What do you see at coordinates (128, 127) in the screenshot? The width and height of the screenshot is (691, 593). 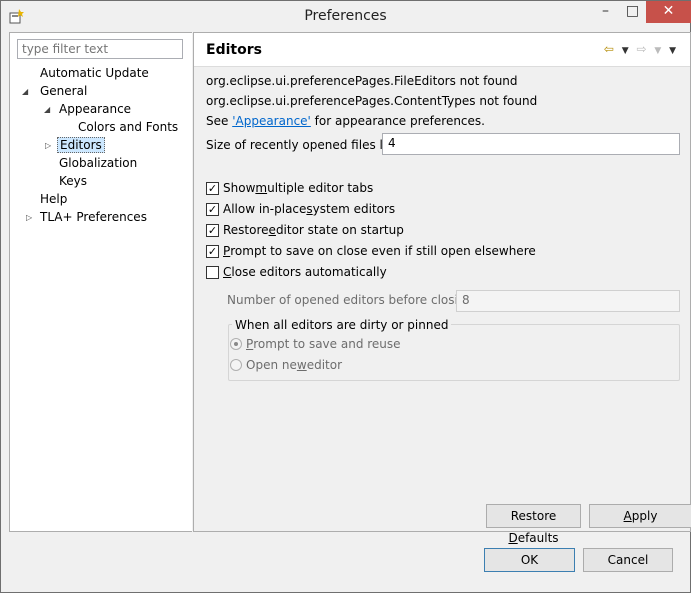 I see `tree-item-colors-and-fonts: Colors and Fonts` at bounding box center [128, 127].